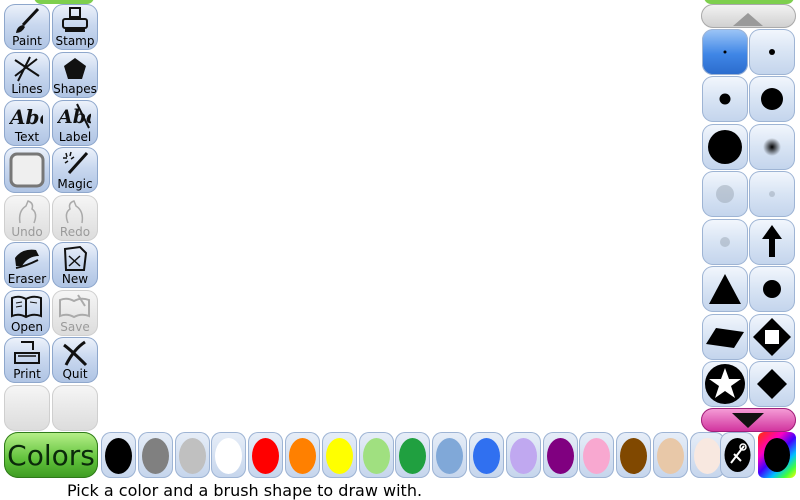 The image size is (800, 500). Describe the element at coordinates (26, 307) in the screenshot. I see `open-book-icon` at that location.